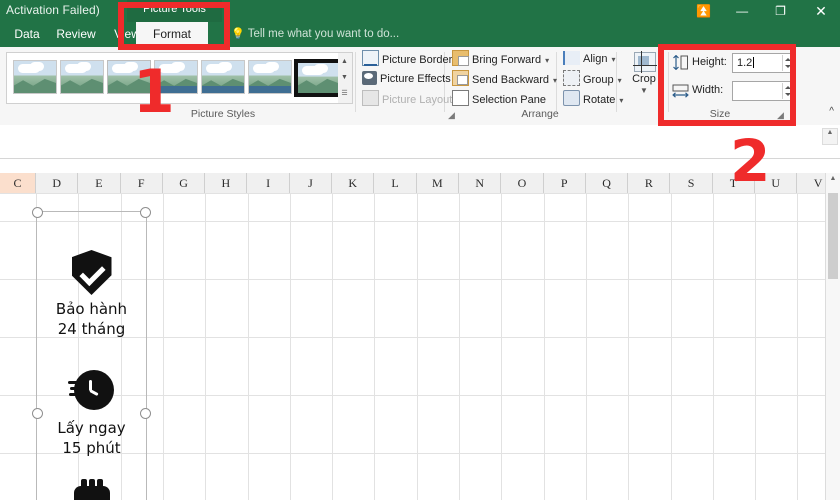 The width and height of the screenshot is (840, 500). Describe the element at coordinates (91, 272) in the screenshot. I see `shield-check-icon` at that location.